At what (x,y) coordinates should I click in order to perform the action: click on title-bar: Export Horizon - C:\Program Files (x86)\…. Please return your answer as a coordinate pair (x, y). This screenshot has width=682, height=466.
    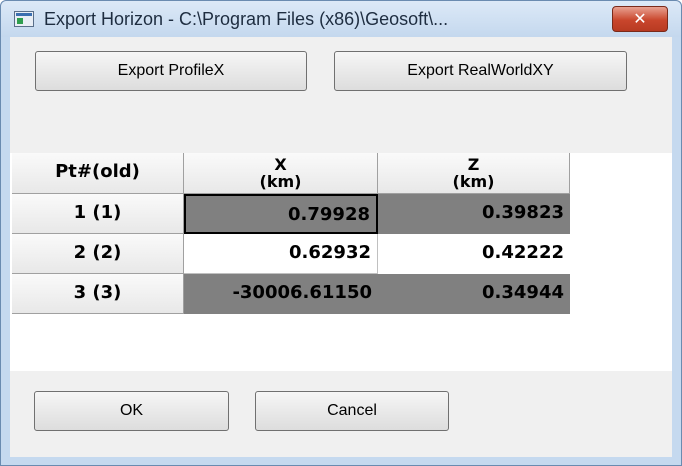
    Looking at the image, I should click on (341, 19).